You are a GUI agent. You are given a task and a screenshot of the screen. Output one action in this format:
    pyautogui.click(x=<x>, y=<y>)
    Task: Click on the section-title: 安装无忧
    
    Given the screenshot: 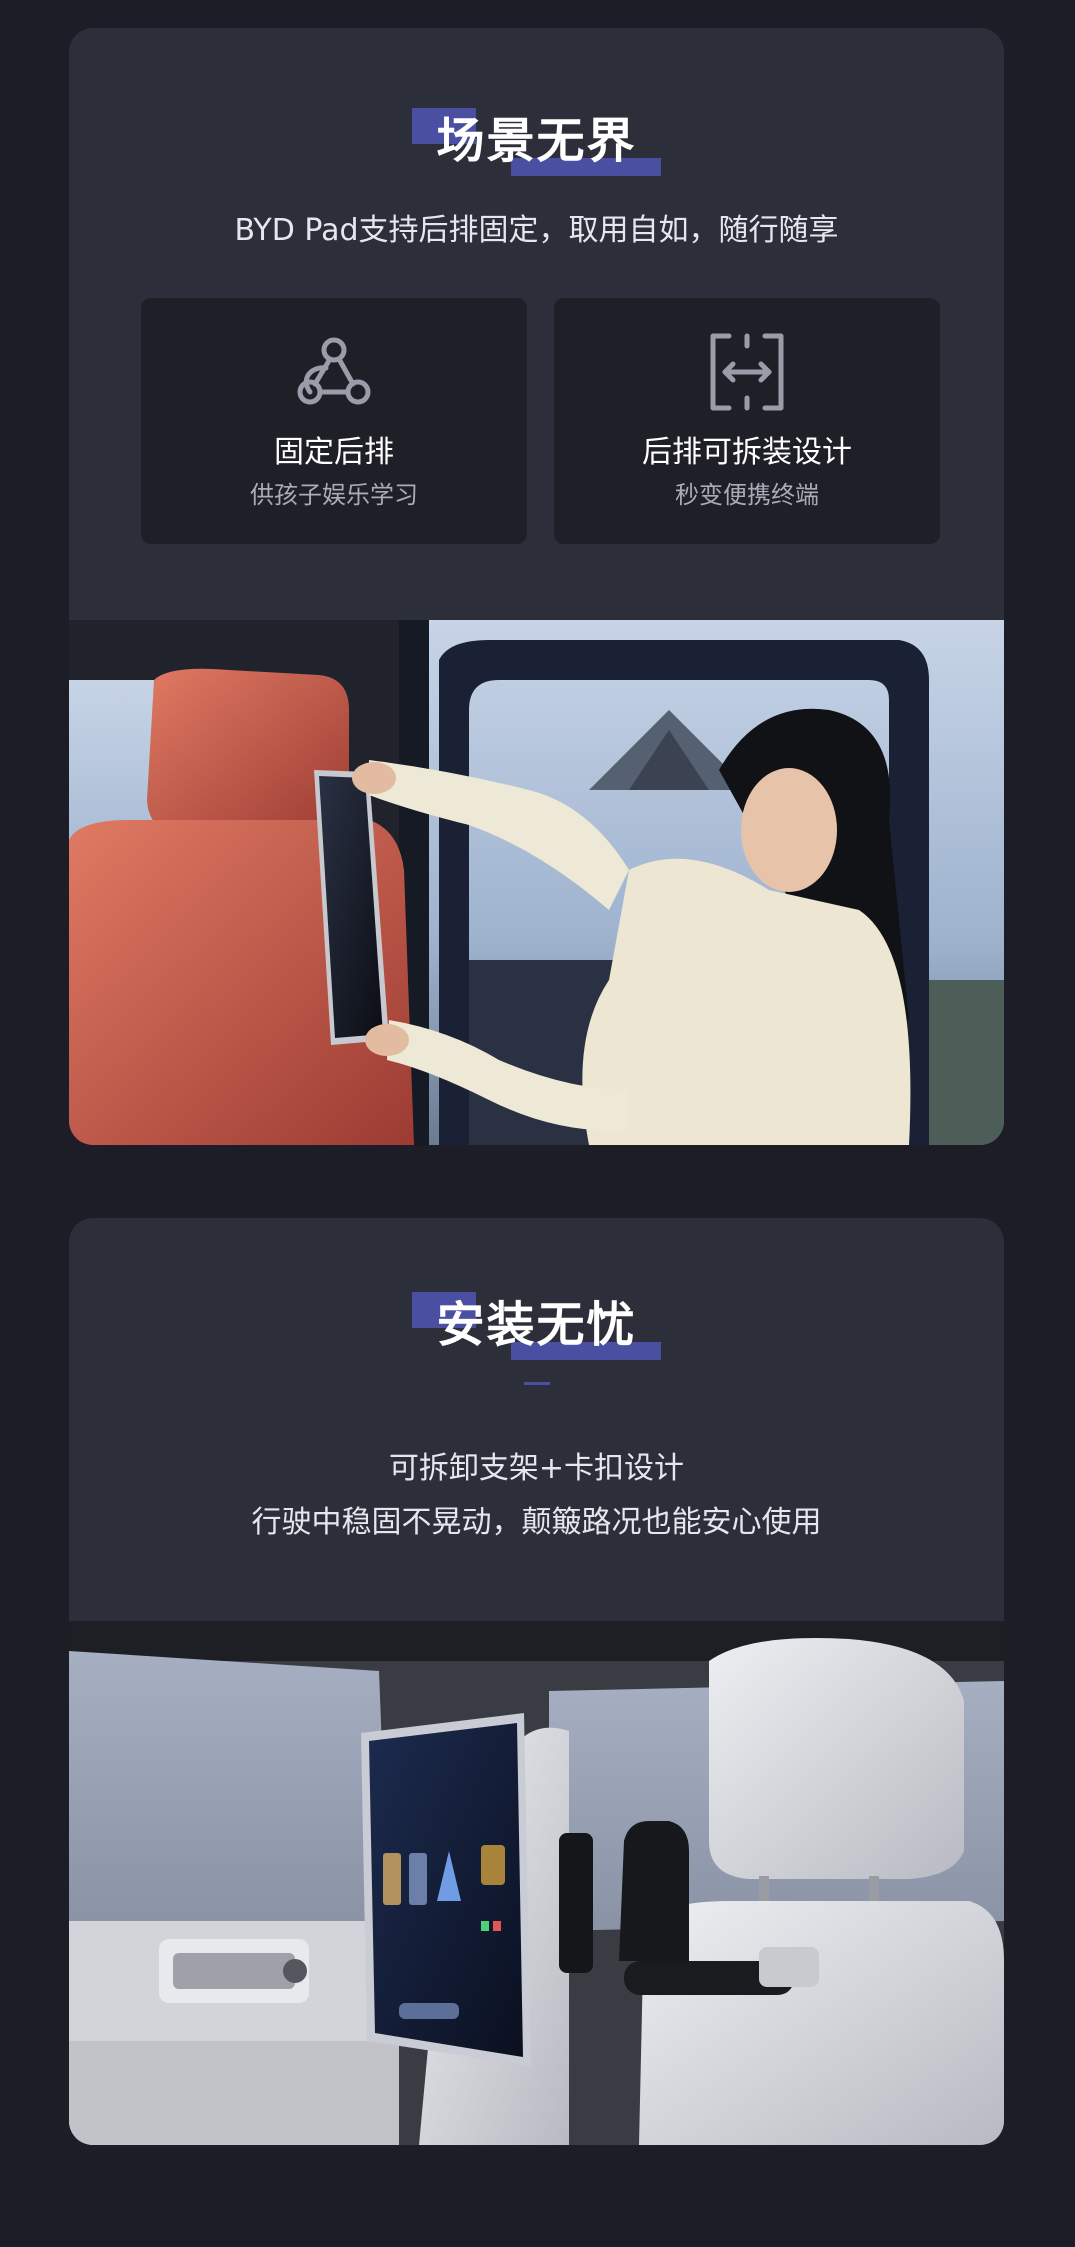 What is the action you would take?
    pyautogui.click(x=536, y=1325)
    